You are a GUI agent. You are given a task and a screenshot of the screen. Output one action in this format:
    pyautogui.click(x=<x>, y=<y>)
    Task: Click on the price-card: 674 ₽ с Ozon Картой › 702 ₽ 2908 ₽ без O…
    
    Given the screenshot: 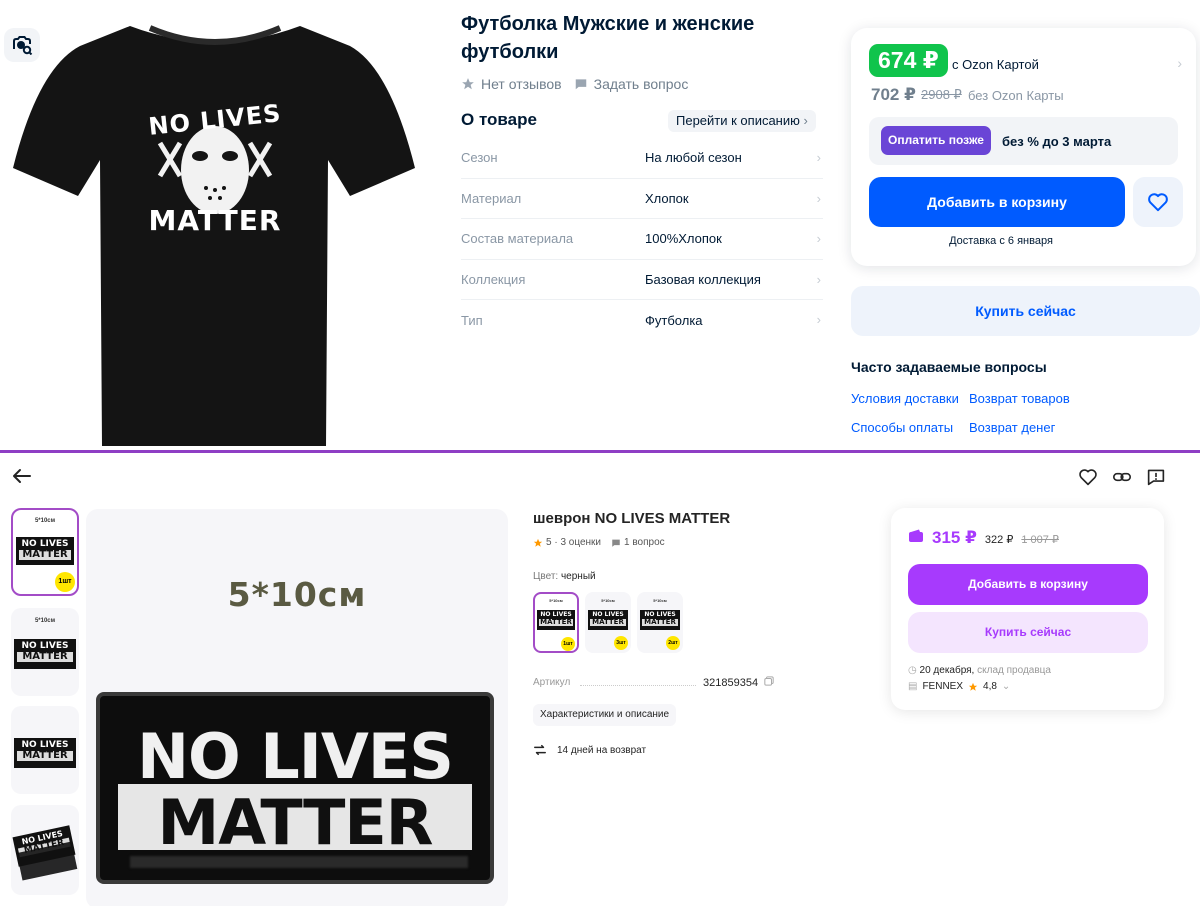 What is the action you would take?
    pyautogui.click(x=1023, y=147)
    